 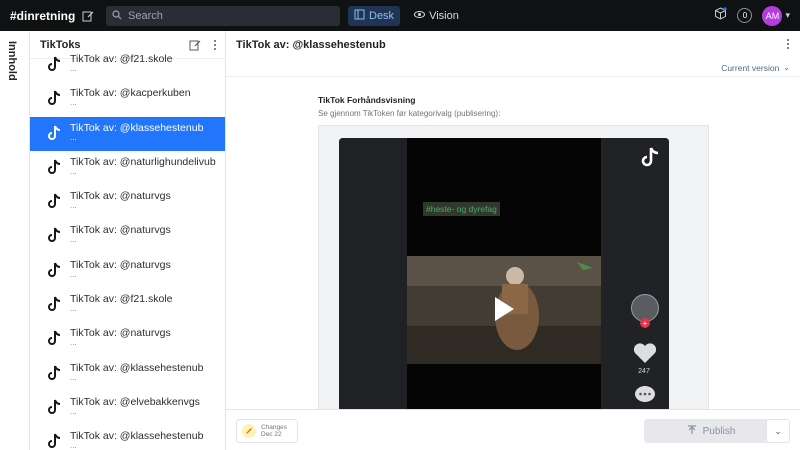 I want to click on version-label: Current version, so click(x=750, y=67).